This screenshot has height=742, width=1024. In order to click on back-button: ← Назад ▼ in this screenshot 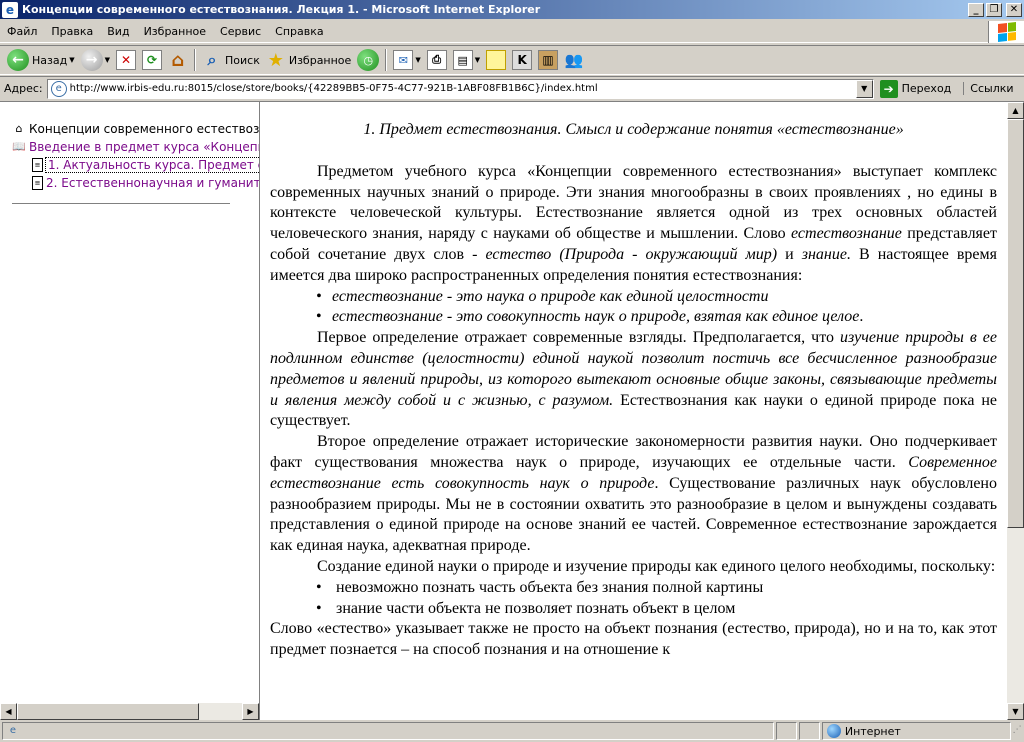, I will do `click(41, 60)`.